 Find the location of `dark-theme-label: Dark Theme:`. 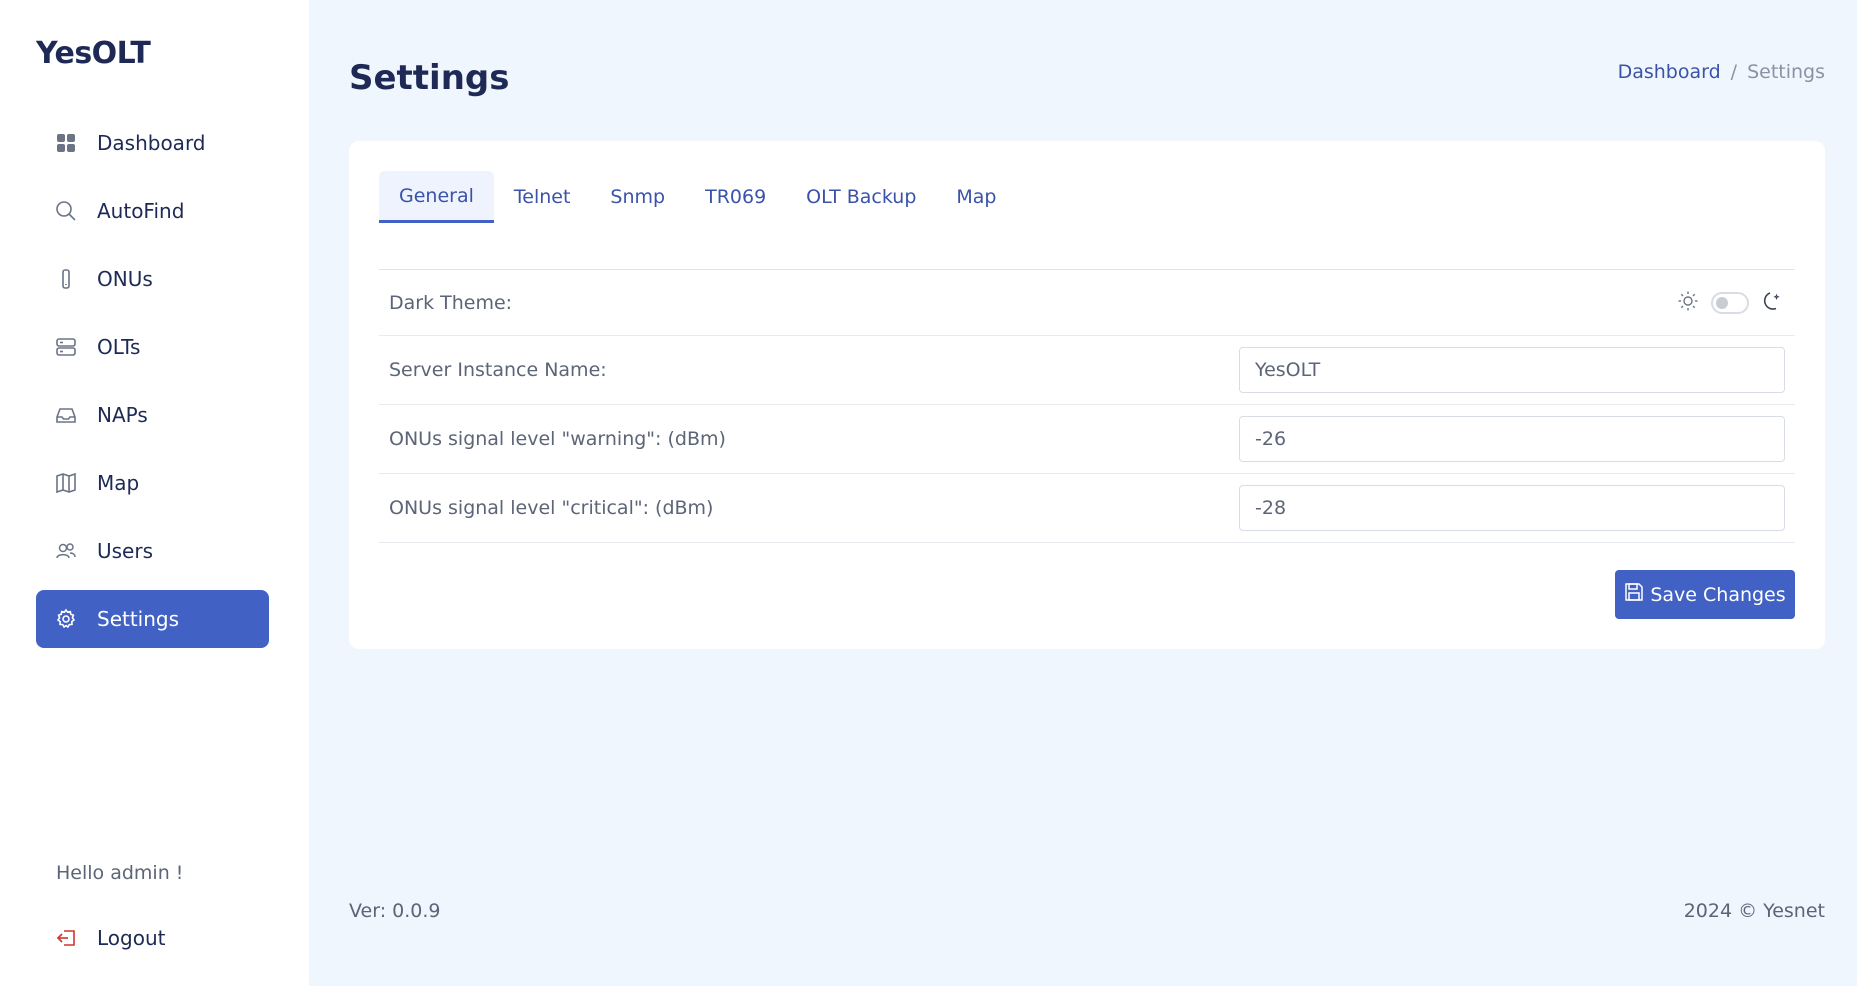

dark-theme-label: Dark Theme: is located at coordinates (451, 302).